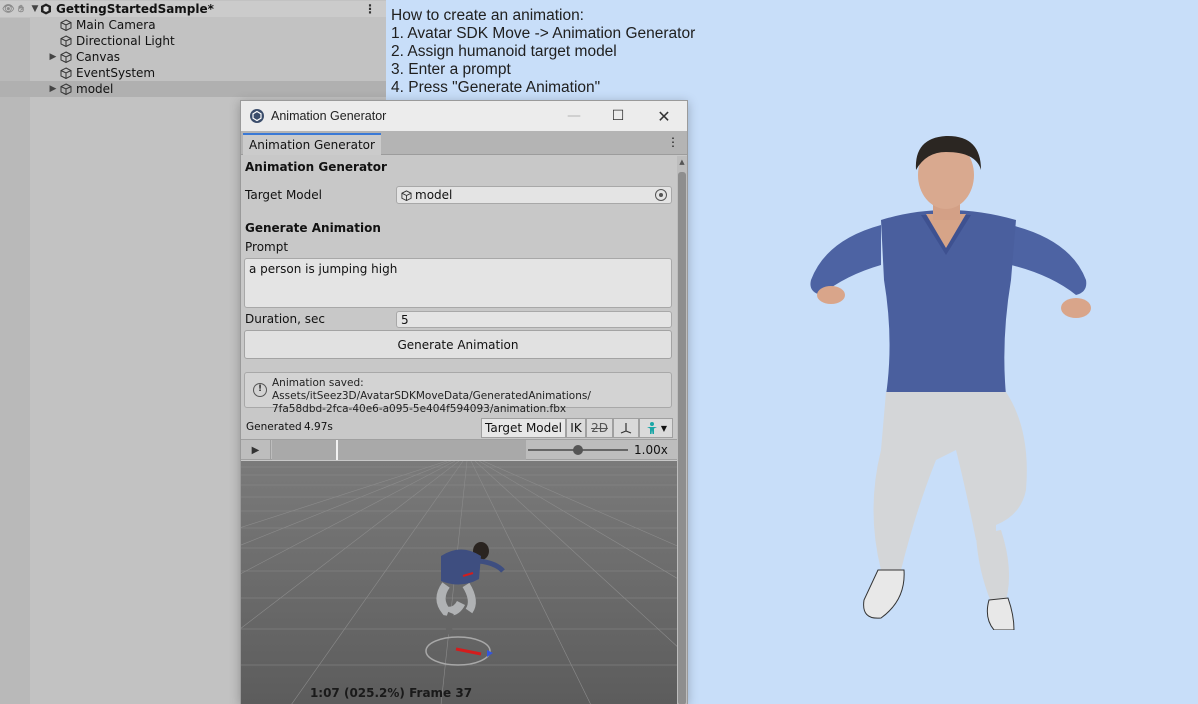 The height and width of the screenshot is (704, 1198). I want to click on 2d-toggle-label: 2D, so click(599, 428).